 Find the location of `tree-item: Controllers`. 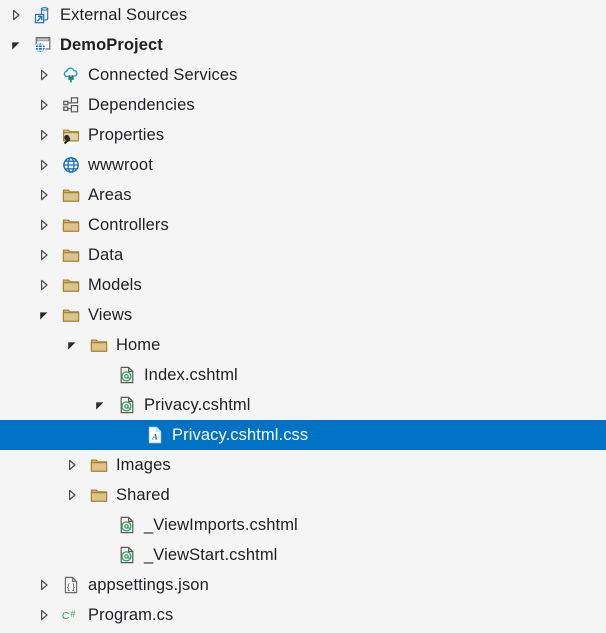

tree-item: Controllers is located at coordinates (303, 225).